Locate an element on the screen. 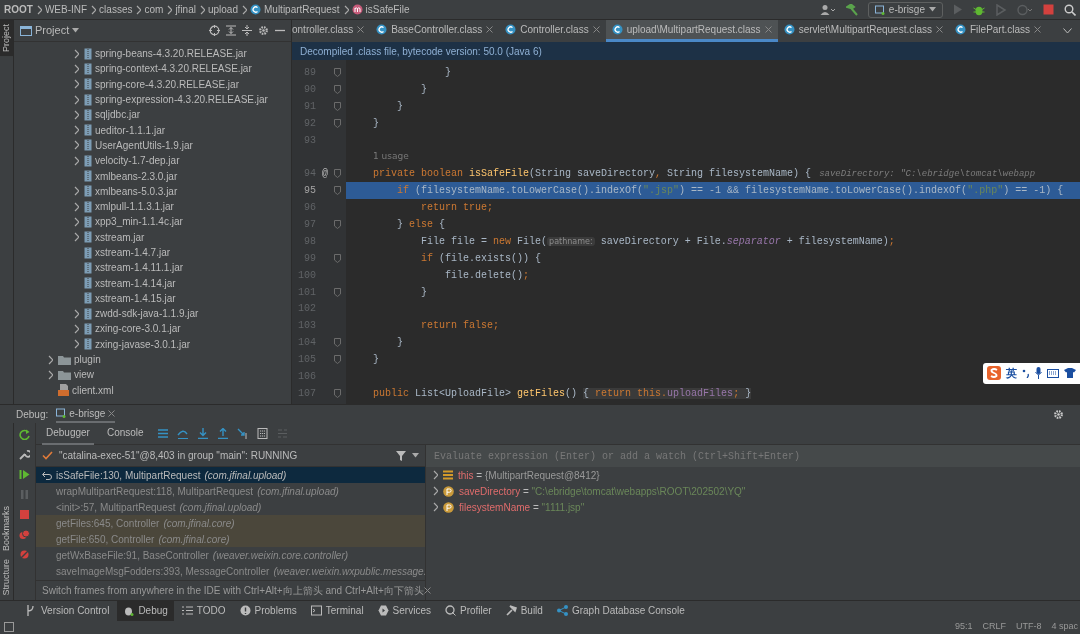 This screenshot has width=1080, height=634. tree-item: xstream.jar is located at coordinates (114, 237).